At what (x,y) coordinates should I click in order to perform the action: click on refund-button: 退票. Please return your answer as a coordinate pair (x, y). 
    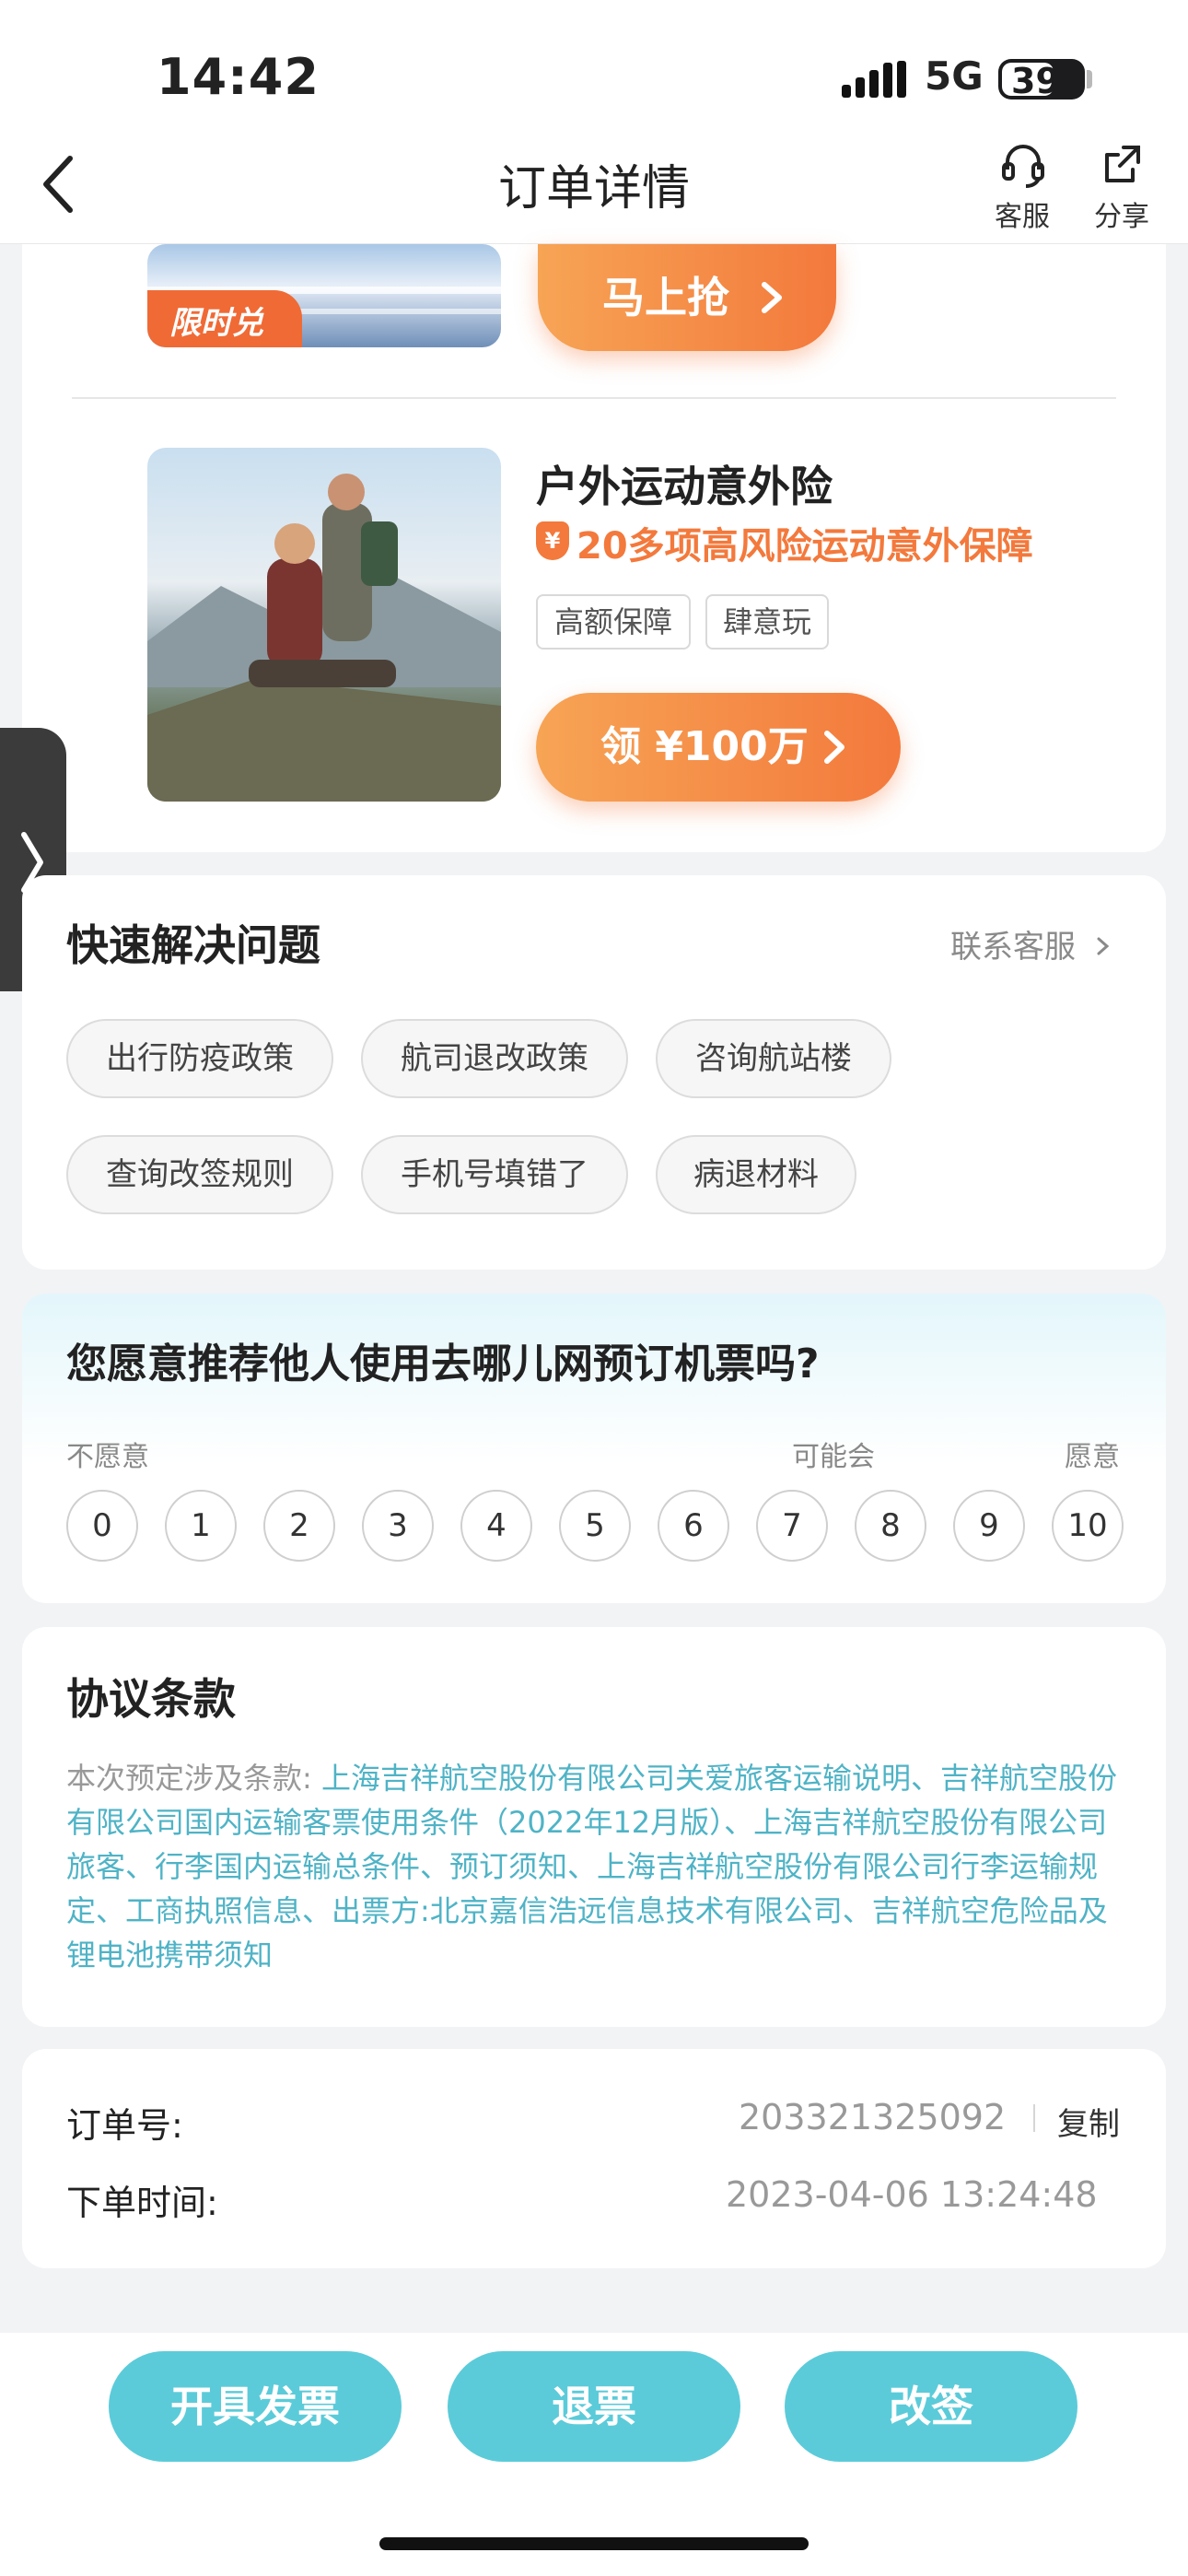
    Looking at the image, I should click on (594, 2406).